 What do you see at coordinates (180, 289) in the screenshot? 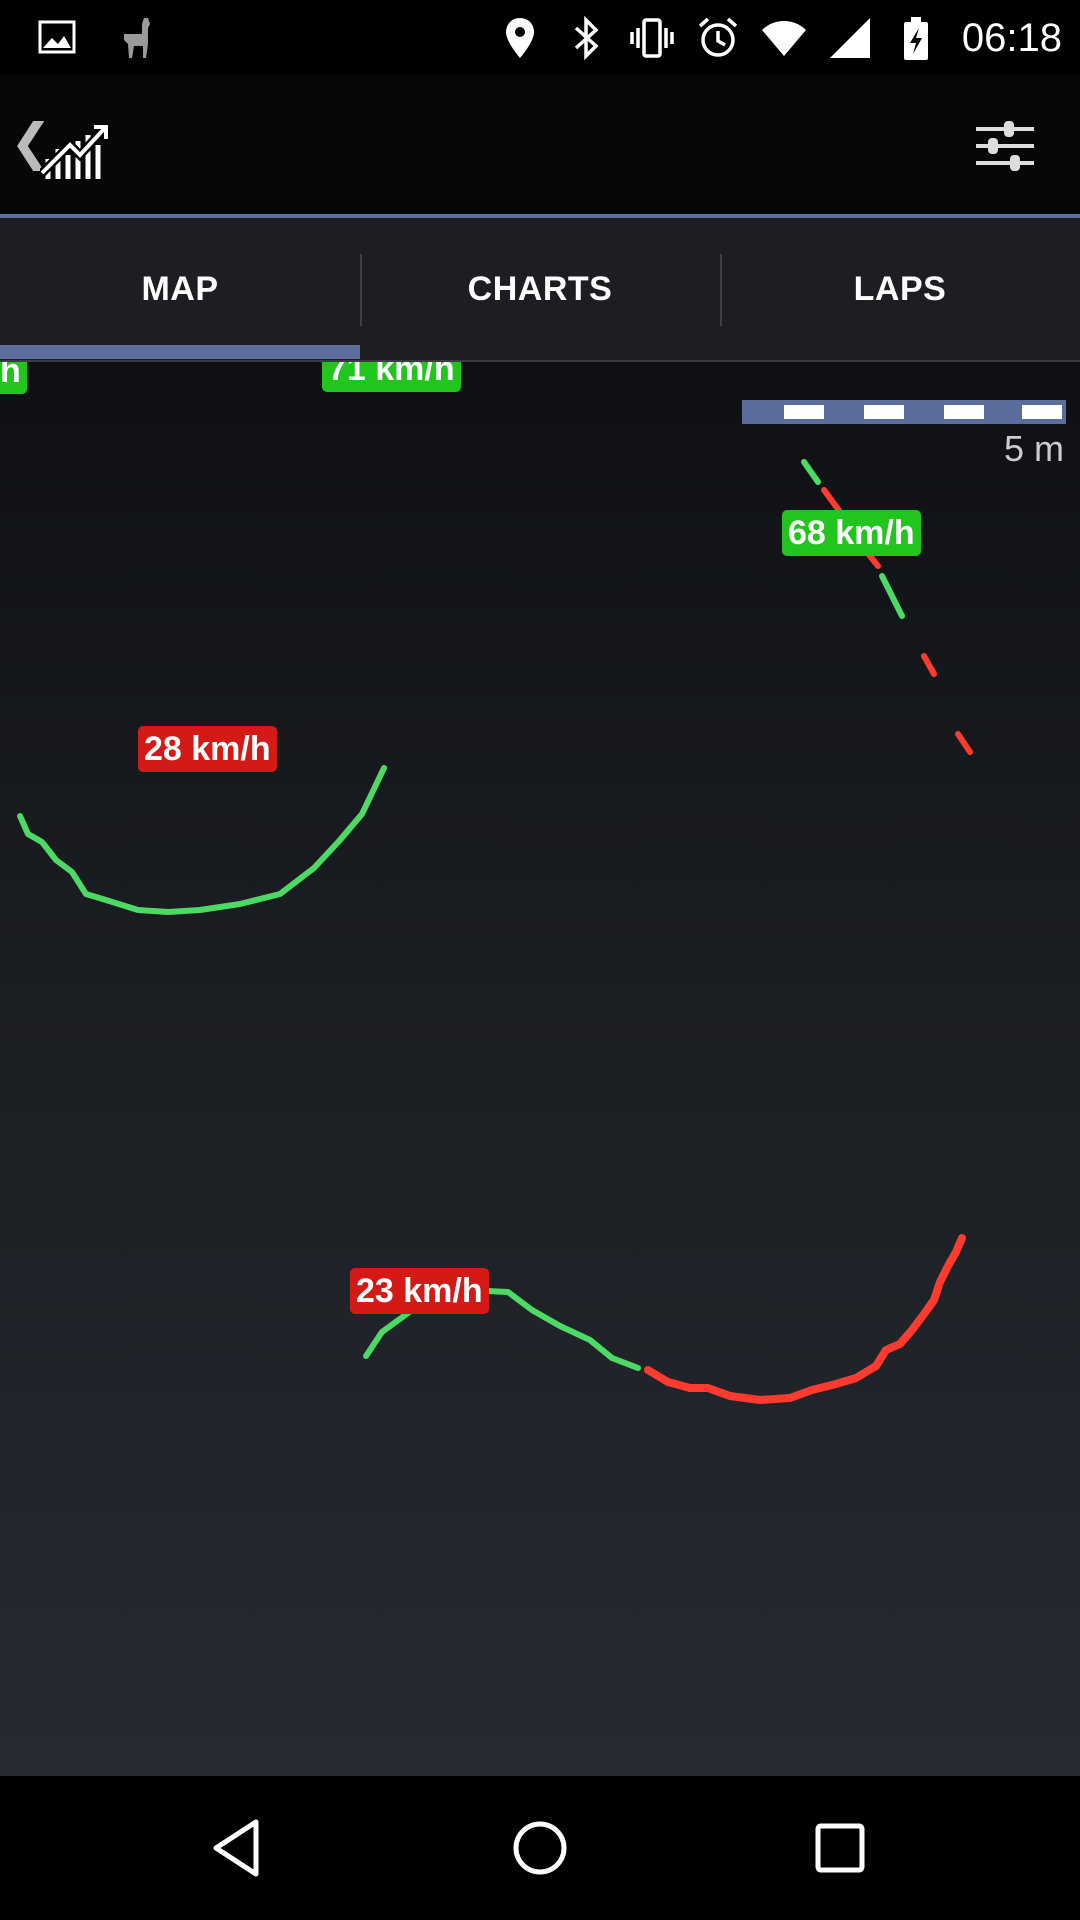
I see `tab-map: MAP` at bounding box center [180, 289].